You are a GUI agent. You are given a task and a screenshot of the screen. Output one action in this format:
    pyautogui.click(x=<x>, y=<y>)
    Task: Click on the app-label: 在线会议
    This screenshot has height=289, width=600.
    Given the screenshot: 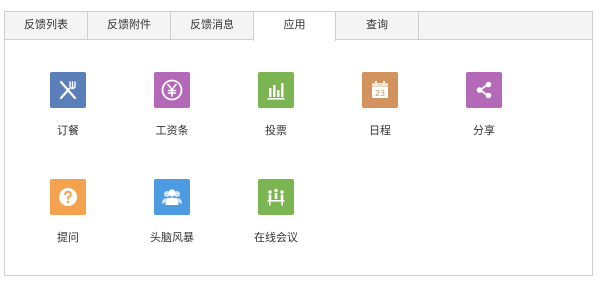 What is the action you would take?
    pyautogui.click(x=276, y=237)
    